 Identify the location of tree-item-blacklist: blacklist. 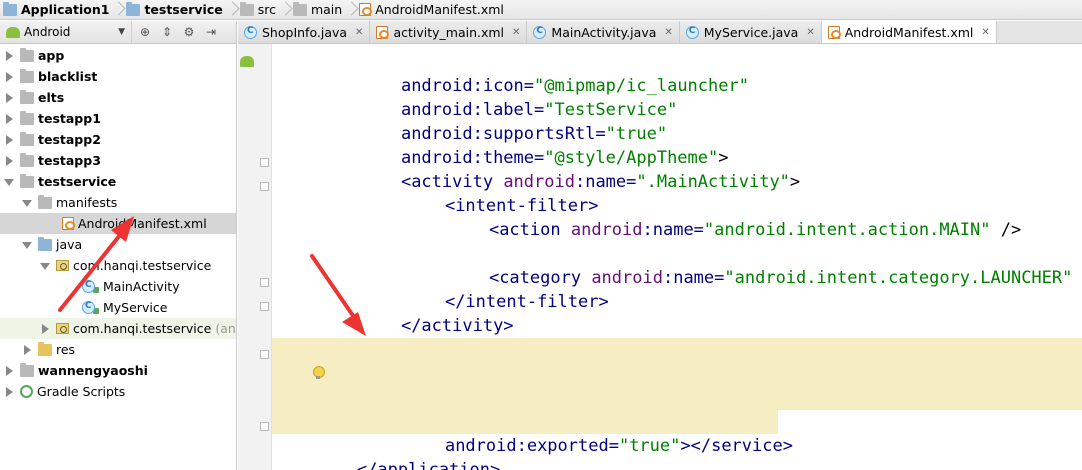
(118, 76).